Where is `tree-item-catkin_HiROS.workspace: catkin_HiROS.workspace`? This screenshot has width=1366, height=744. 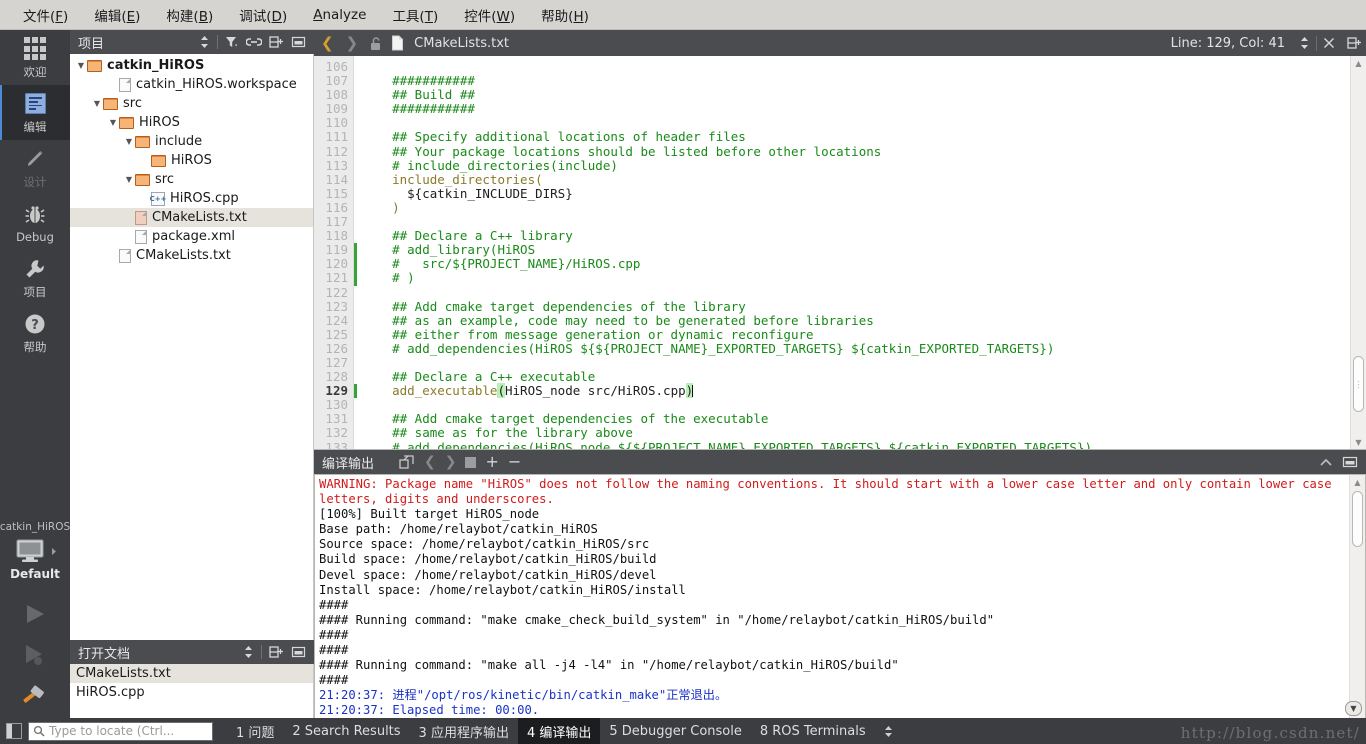
tree-item-catkin_HiROS.workspace: catkin_HiROS.workspace is located at coordinates (191, 84).